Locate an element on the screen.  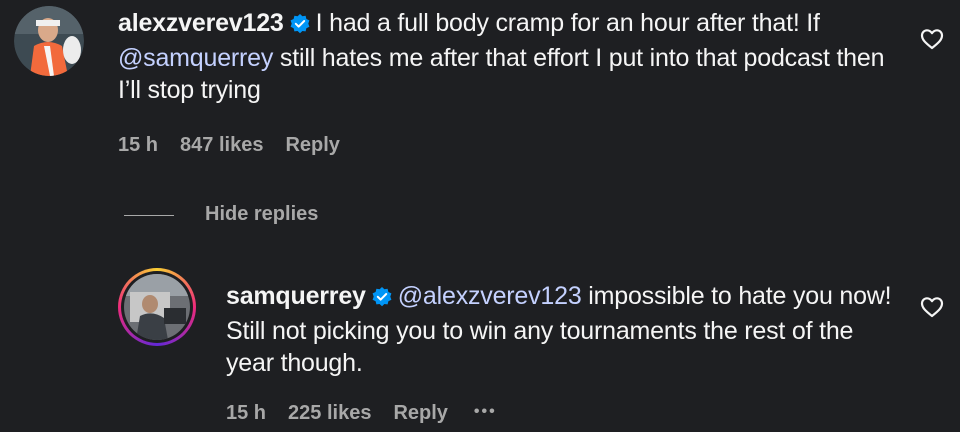
more-options-icon: ••• is located at coordinates (485, 411).